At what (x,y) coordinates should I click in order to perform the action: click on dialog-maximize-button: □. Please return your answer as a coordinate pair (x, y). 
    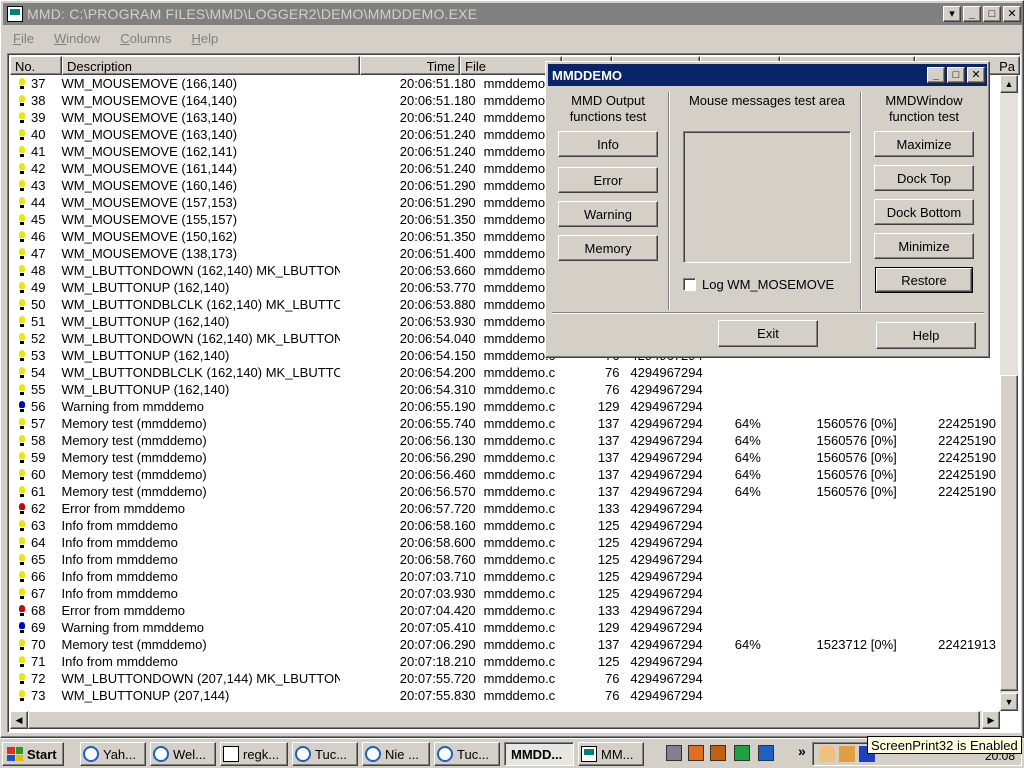
    Looking at the image, I should click on (956, 75).